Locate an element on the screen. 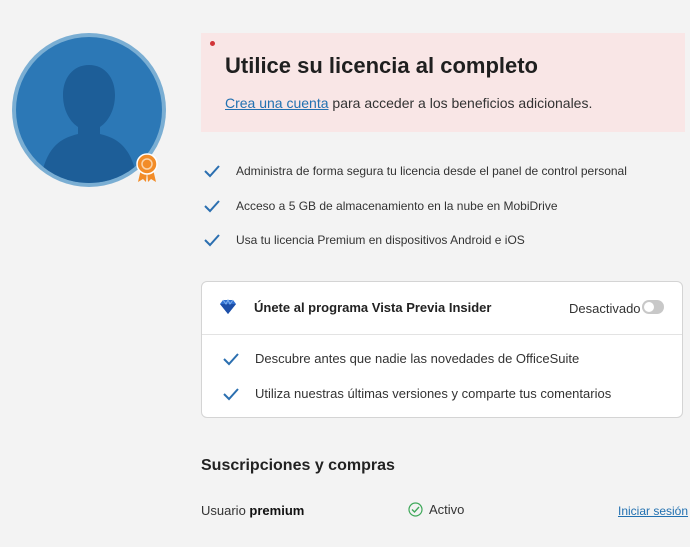 The height and width of the screenshot is (547, 690). insider-toggle is located at coordinates (653, 307).